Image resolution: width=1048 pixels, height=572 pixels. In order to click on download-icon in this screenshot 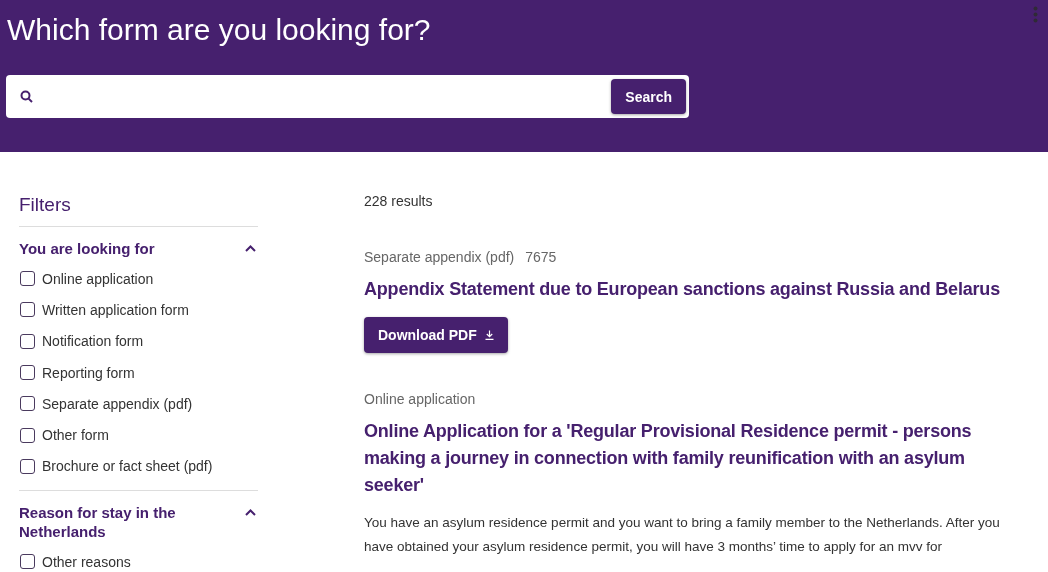, I will do `click(489, 335)`.